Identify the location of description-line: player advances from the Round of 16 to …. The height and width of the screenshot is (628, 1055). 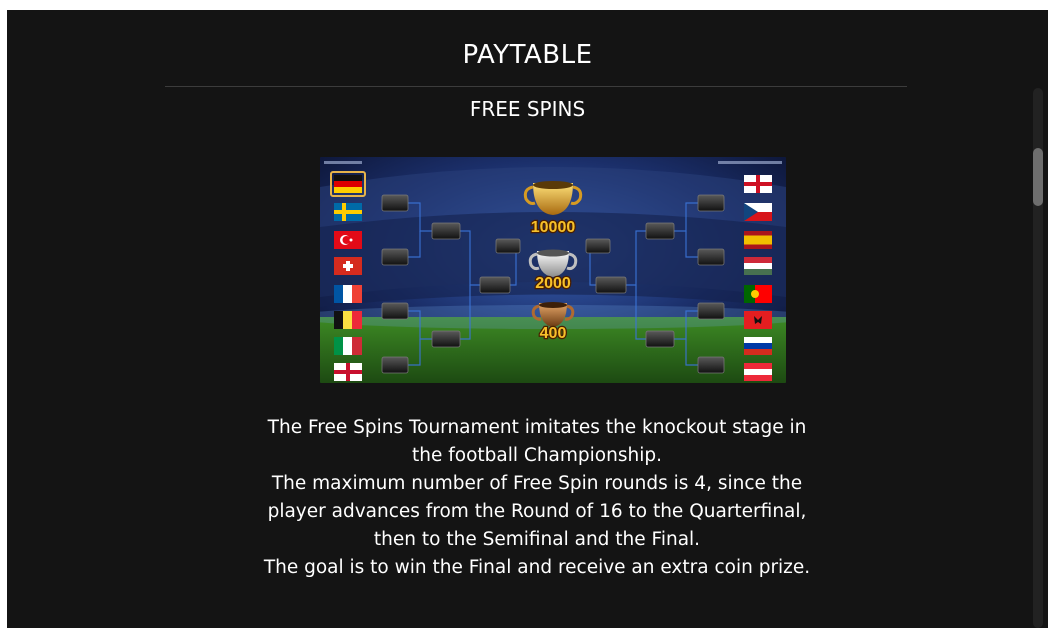
(537, 511).